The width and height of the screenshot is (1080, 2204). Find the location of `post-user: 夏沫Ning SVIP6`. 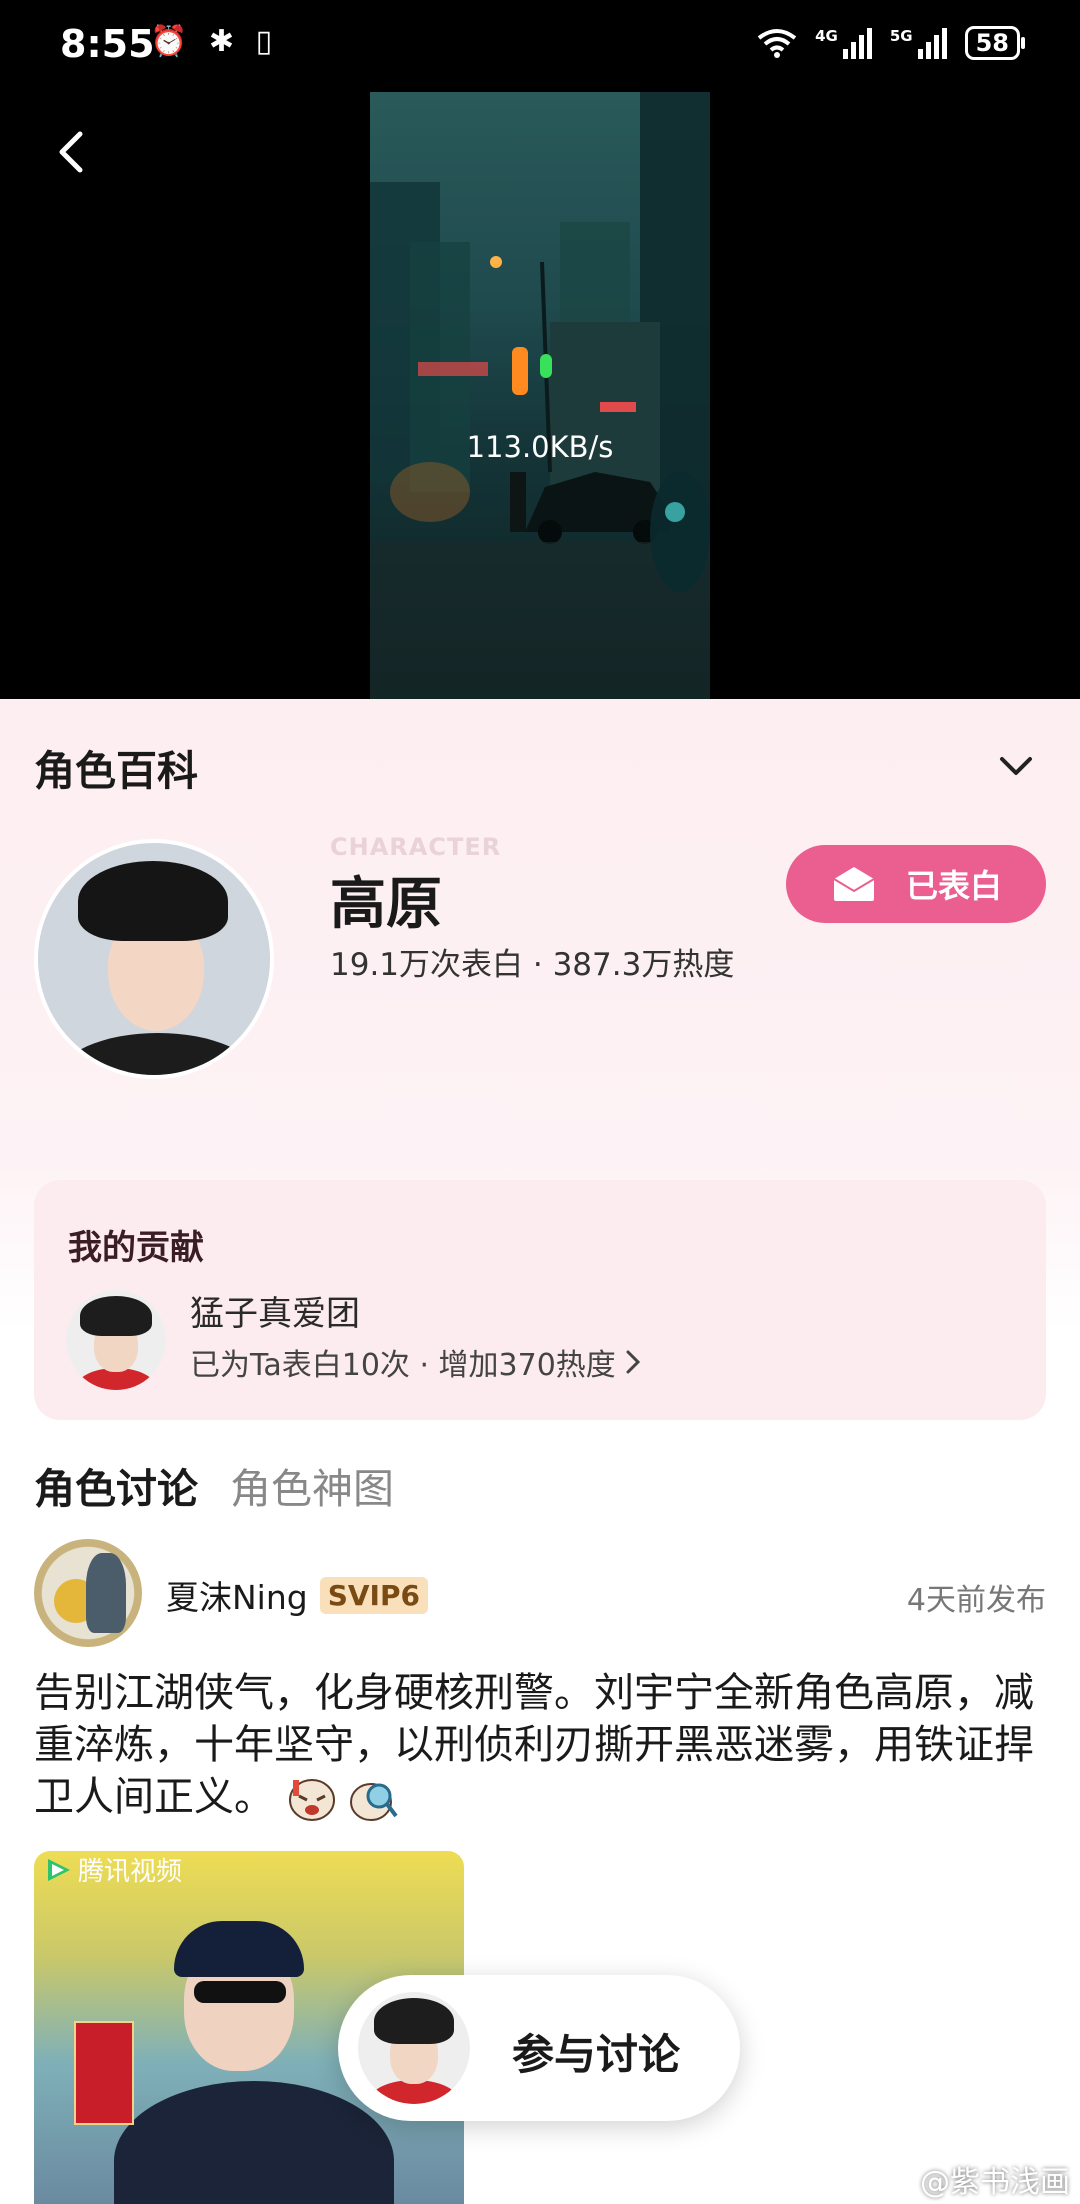

post-user: 夏沫Ning SVIP6 is located at coordinates (297, 1595).